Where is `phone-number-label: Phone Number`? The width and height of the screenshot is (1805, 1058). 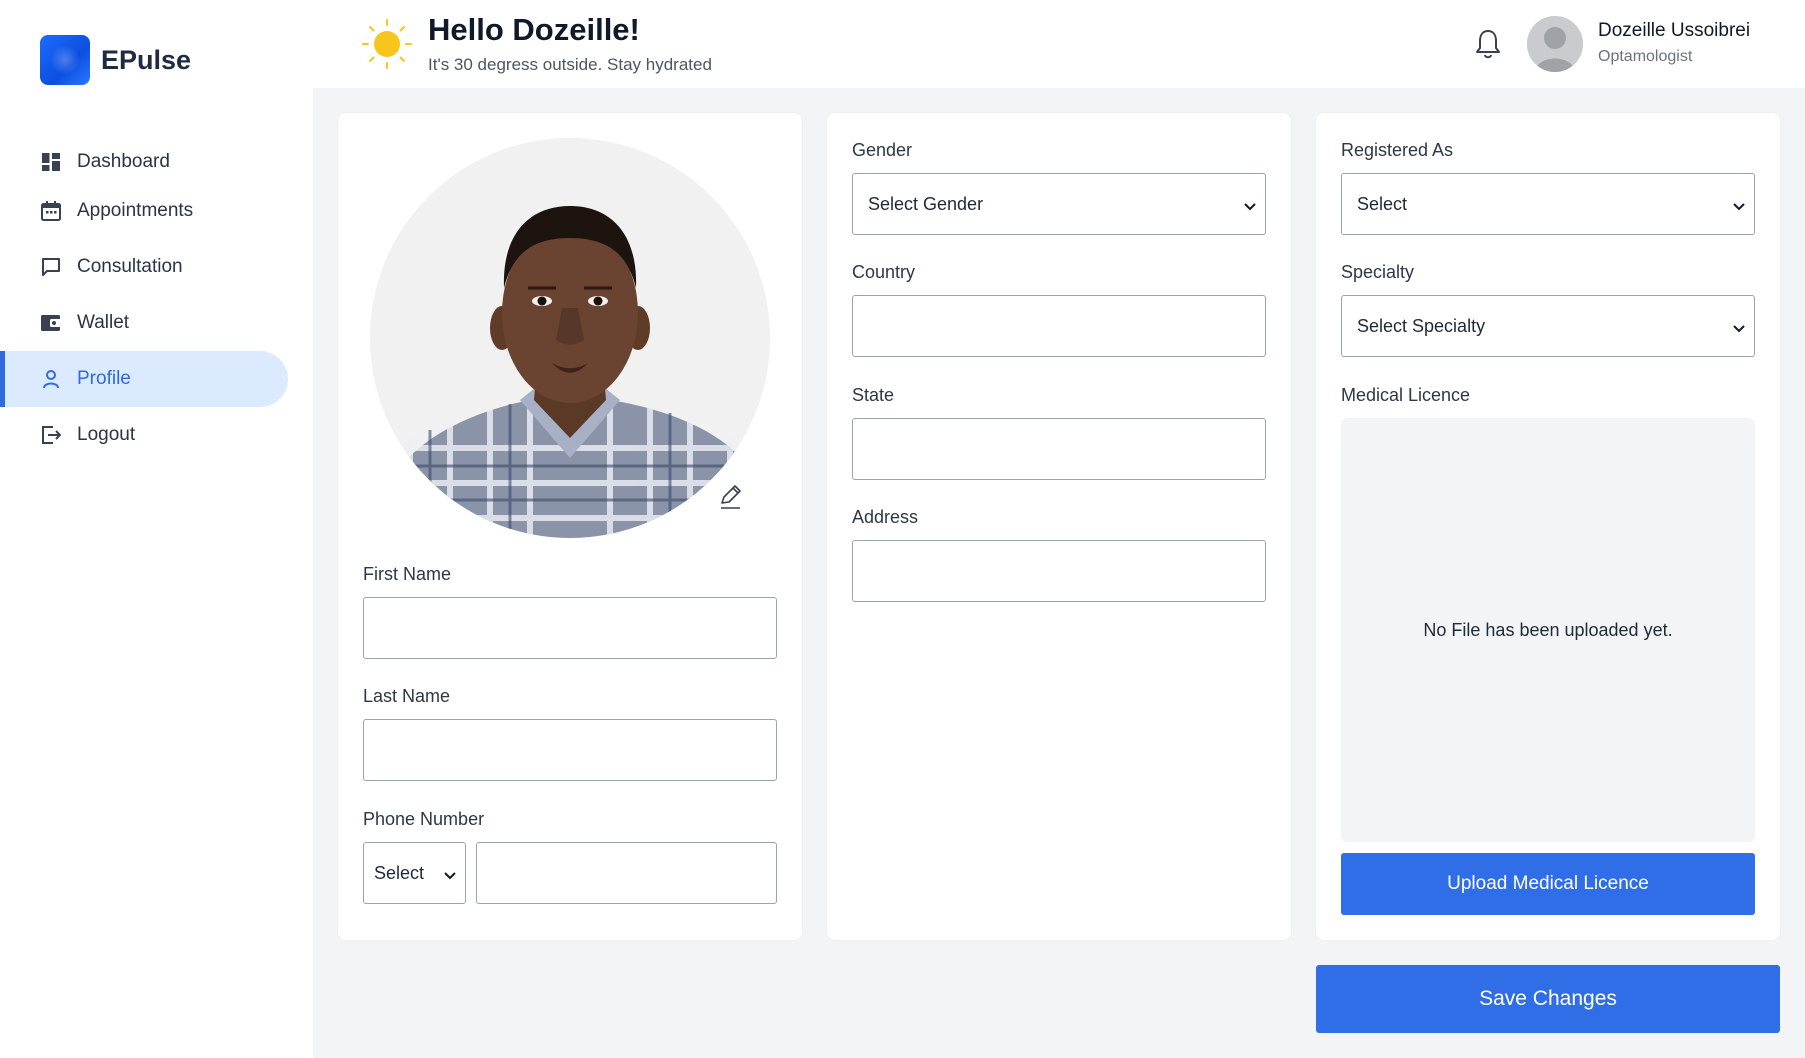 phone-number-label: Phone Number is located at coordinates (424, 819).